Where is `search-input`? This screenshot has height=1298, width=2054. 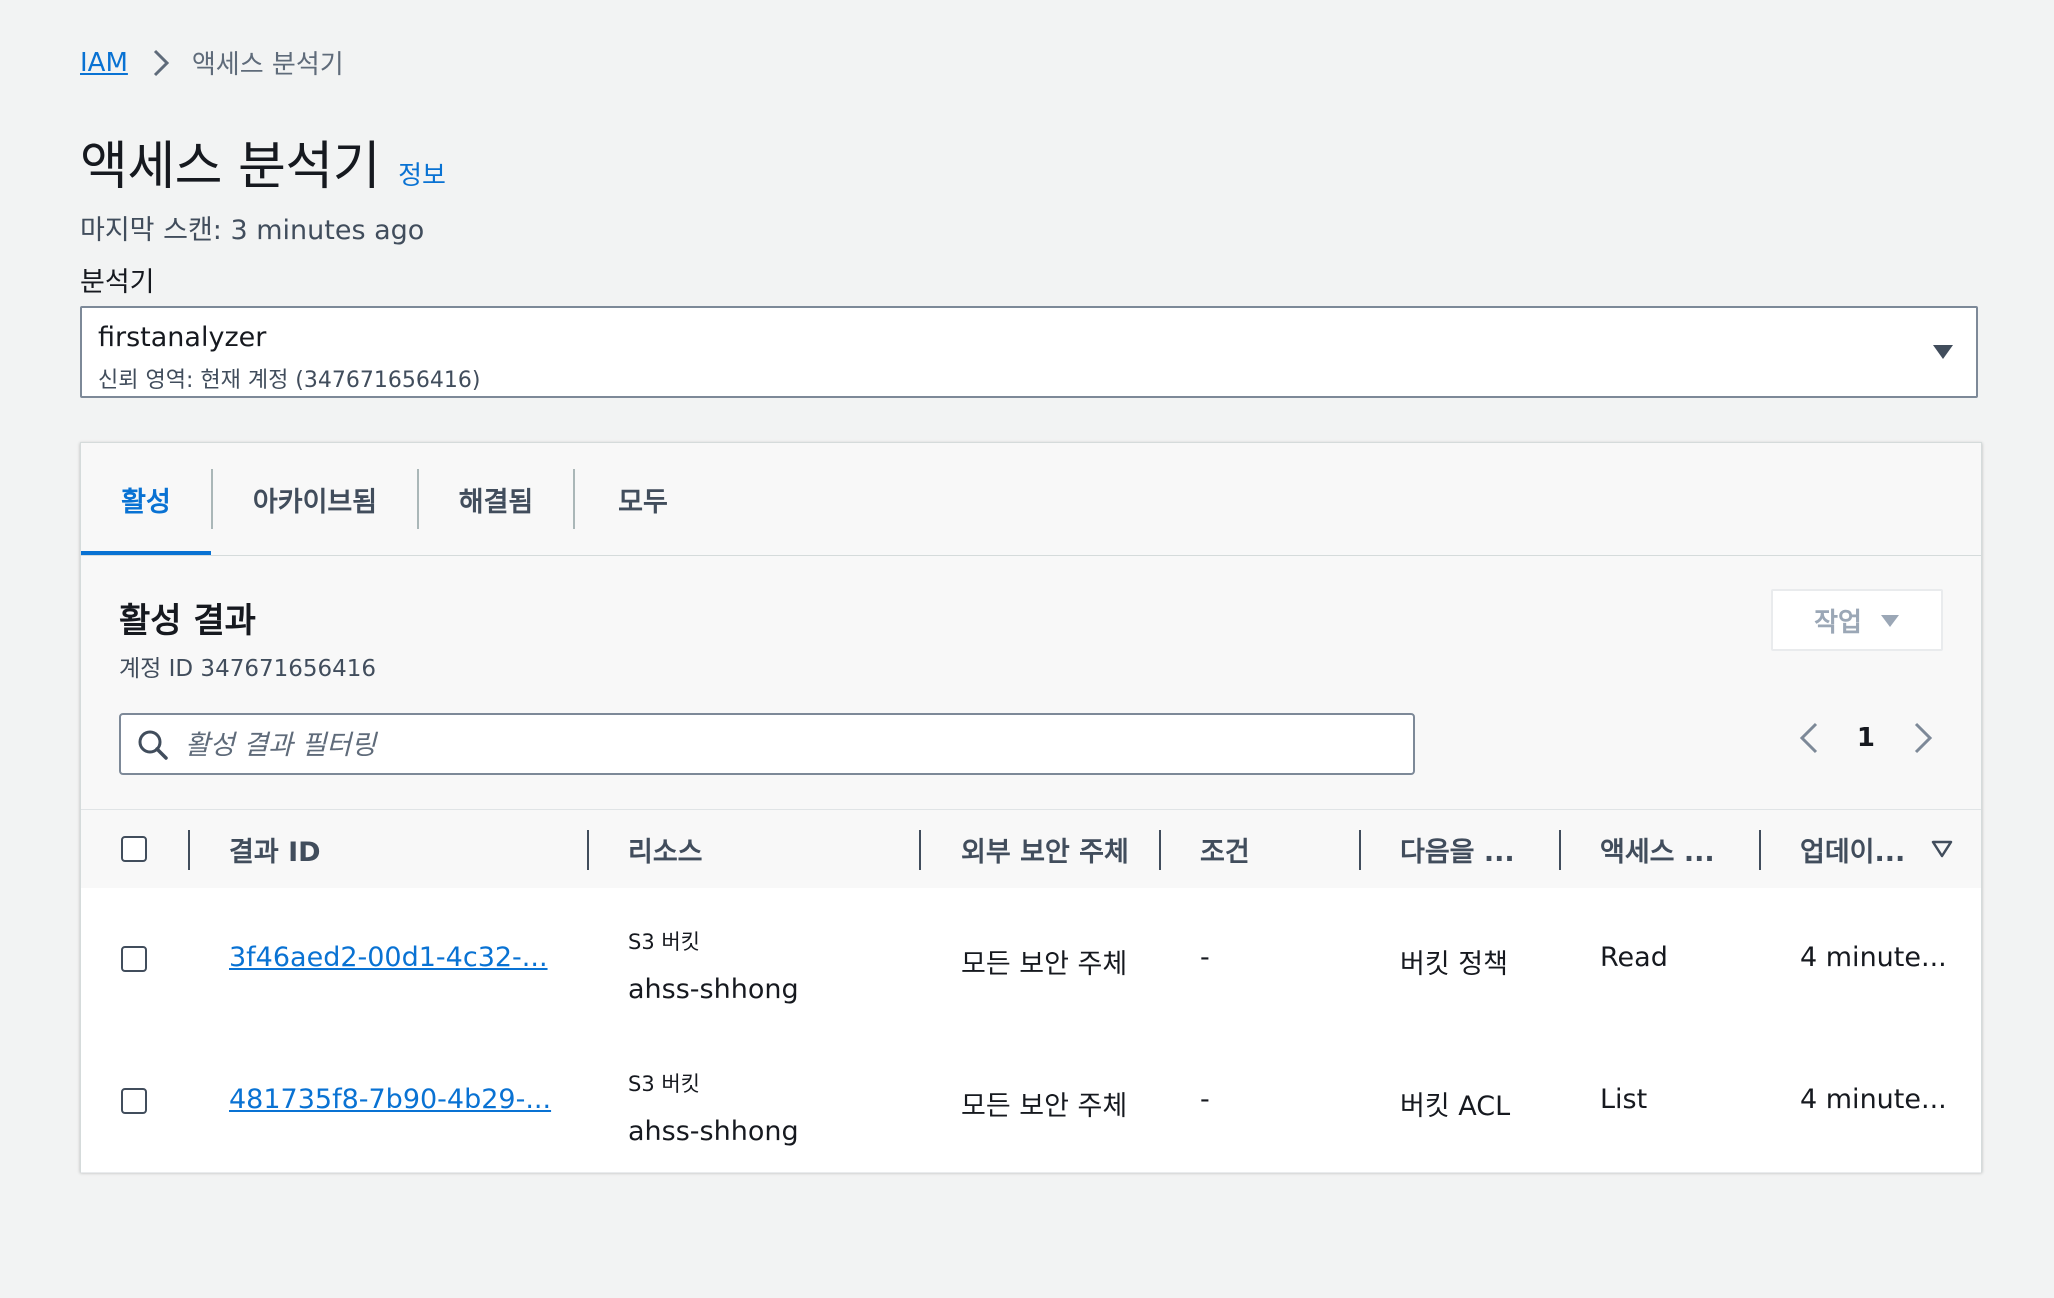
search-input is located at coordinates (785, 745).